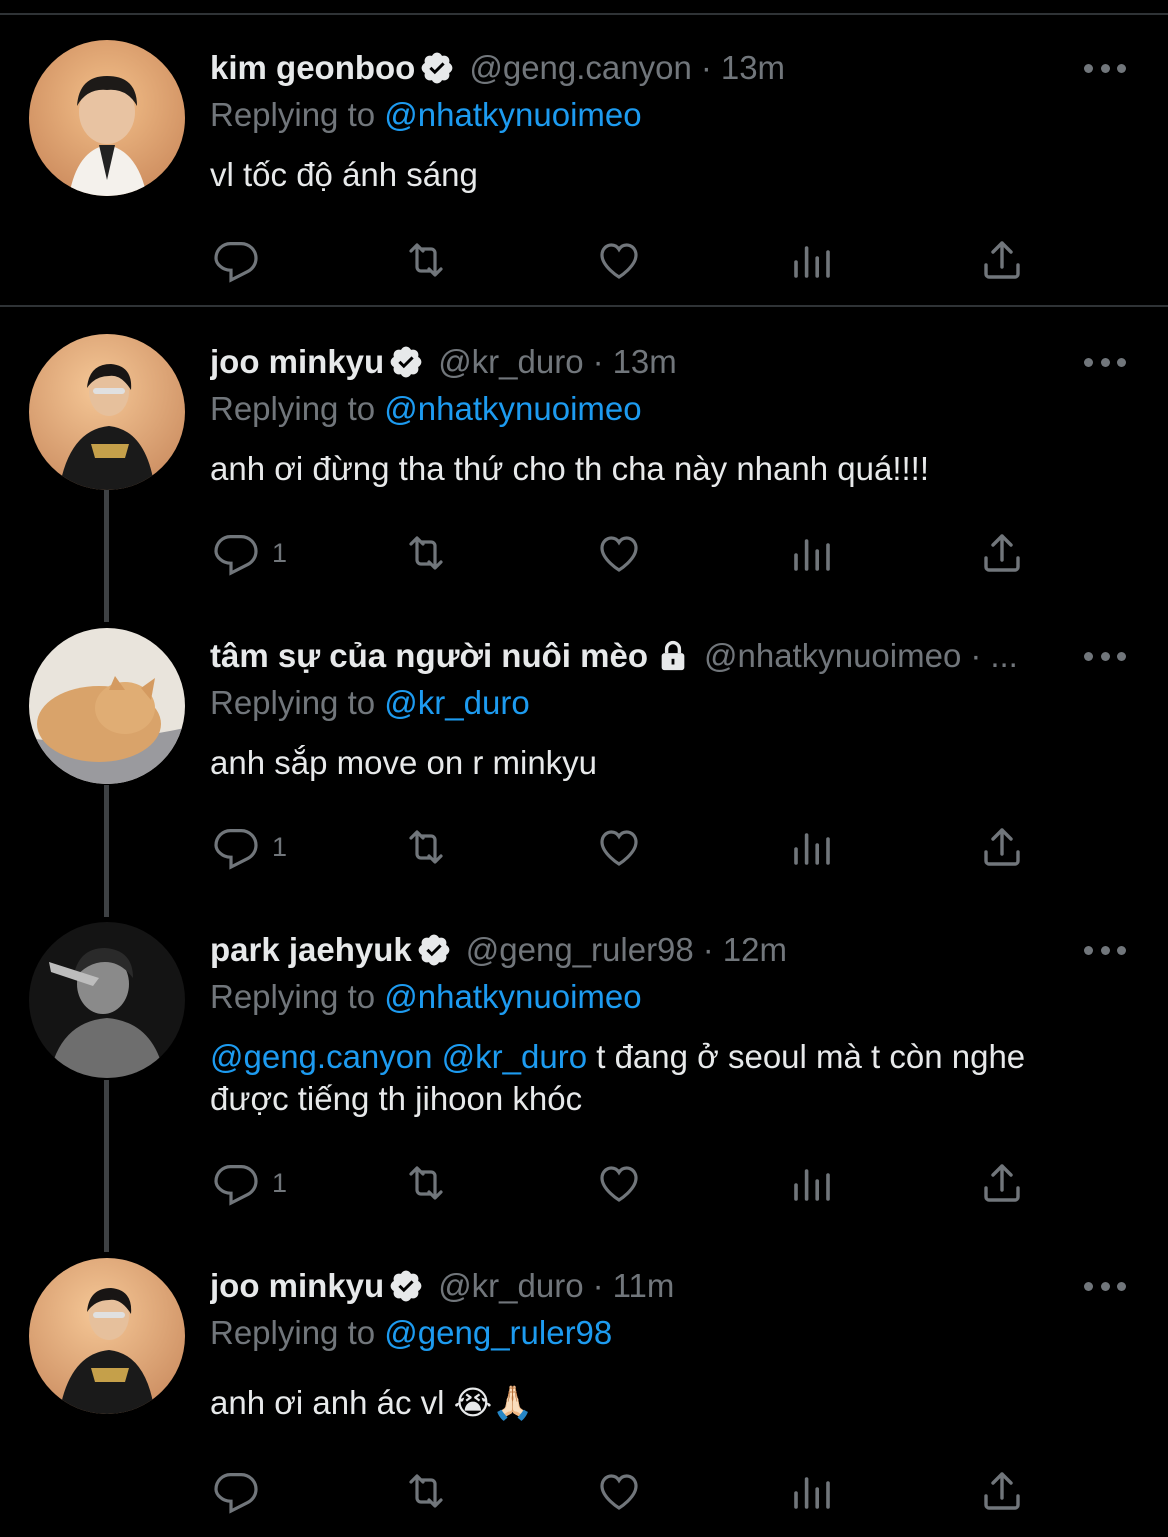 This screenshot has width=1168, height=1537. Describe the element at coordinates (584, 306) in the screenshot. I see `tweet-divider` at that location.